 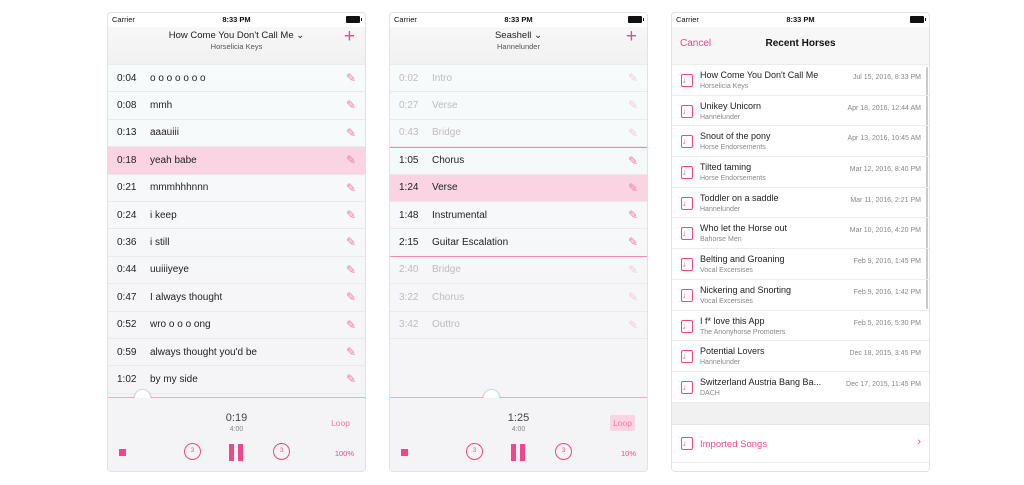 I want to click on lyric-time: 2:15, so click(x=409, y=243).